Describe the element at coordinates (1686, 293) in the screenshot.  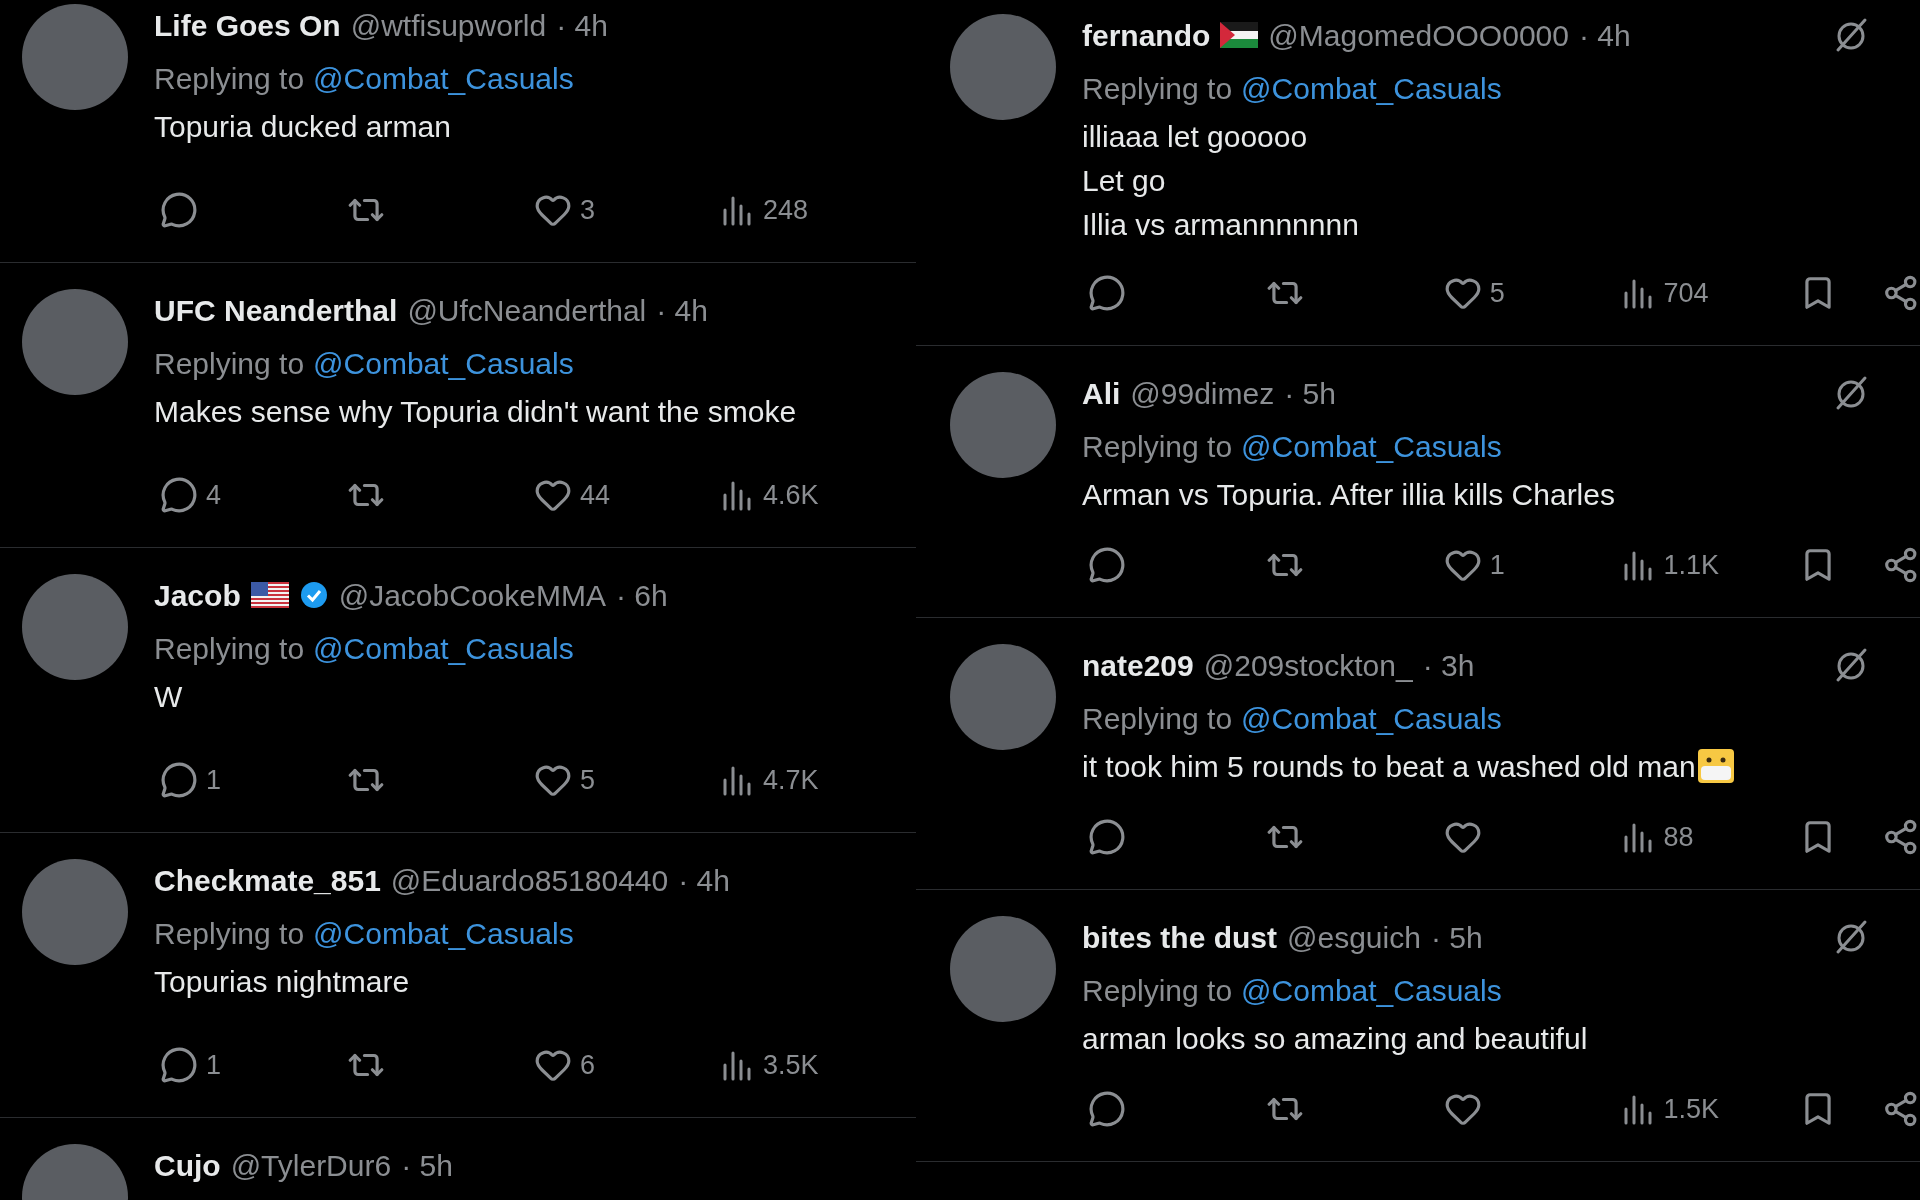
I see `stat-count: 704` at that location.